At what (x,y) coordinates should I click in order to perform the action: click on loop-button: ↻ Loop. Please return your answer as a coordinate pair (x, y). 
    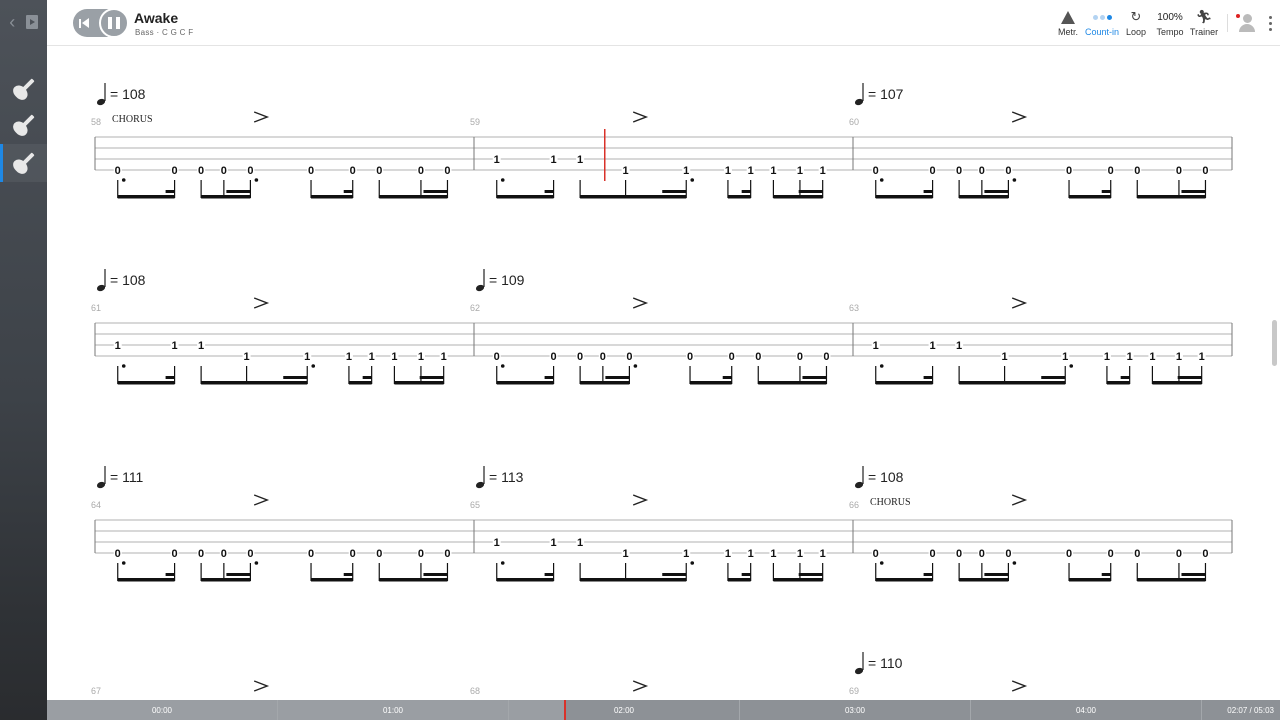
    Looking at the image, I should click on (1136, 23).